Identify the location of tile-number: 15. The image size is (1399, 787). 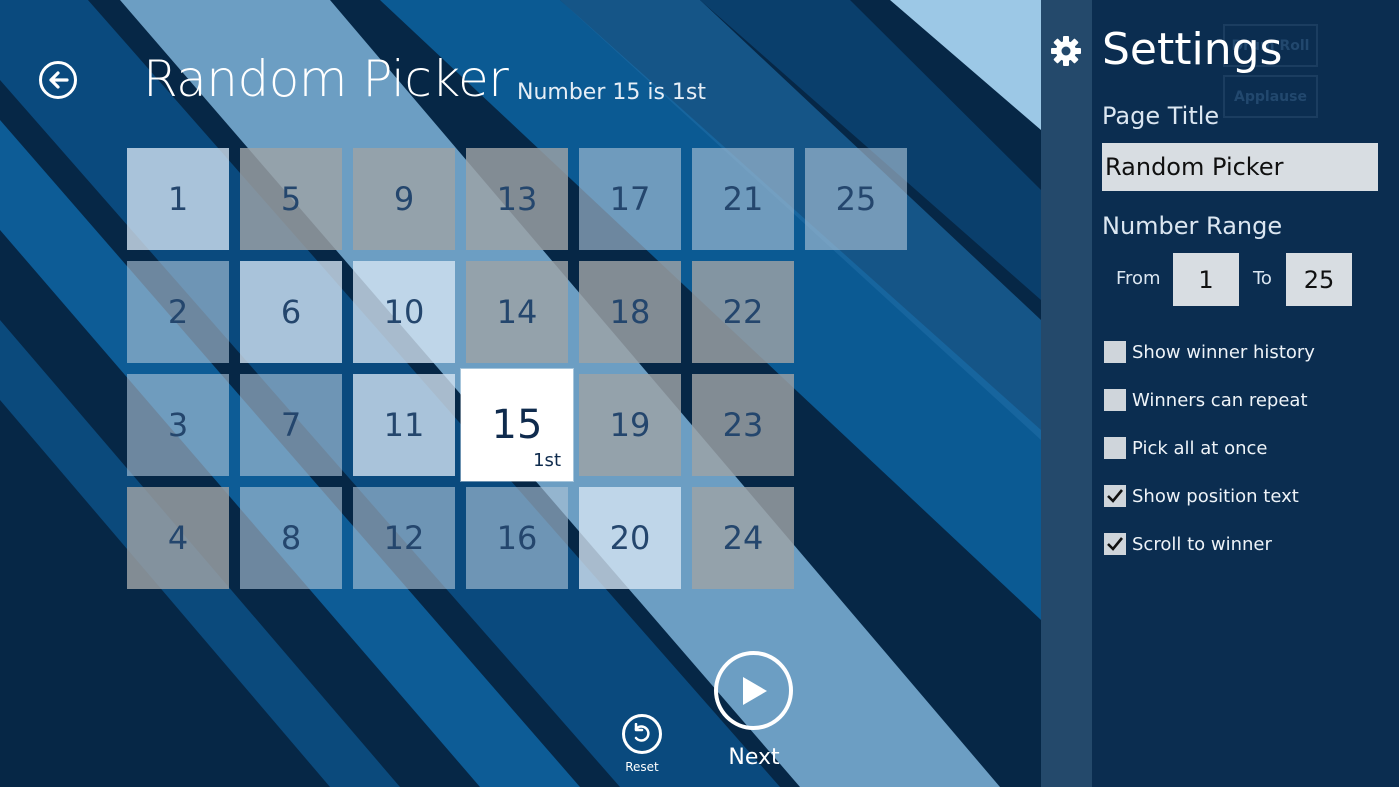
(517, 425).